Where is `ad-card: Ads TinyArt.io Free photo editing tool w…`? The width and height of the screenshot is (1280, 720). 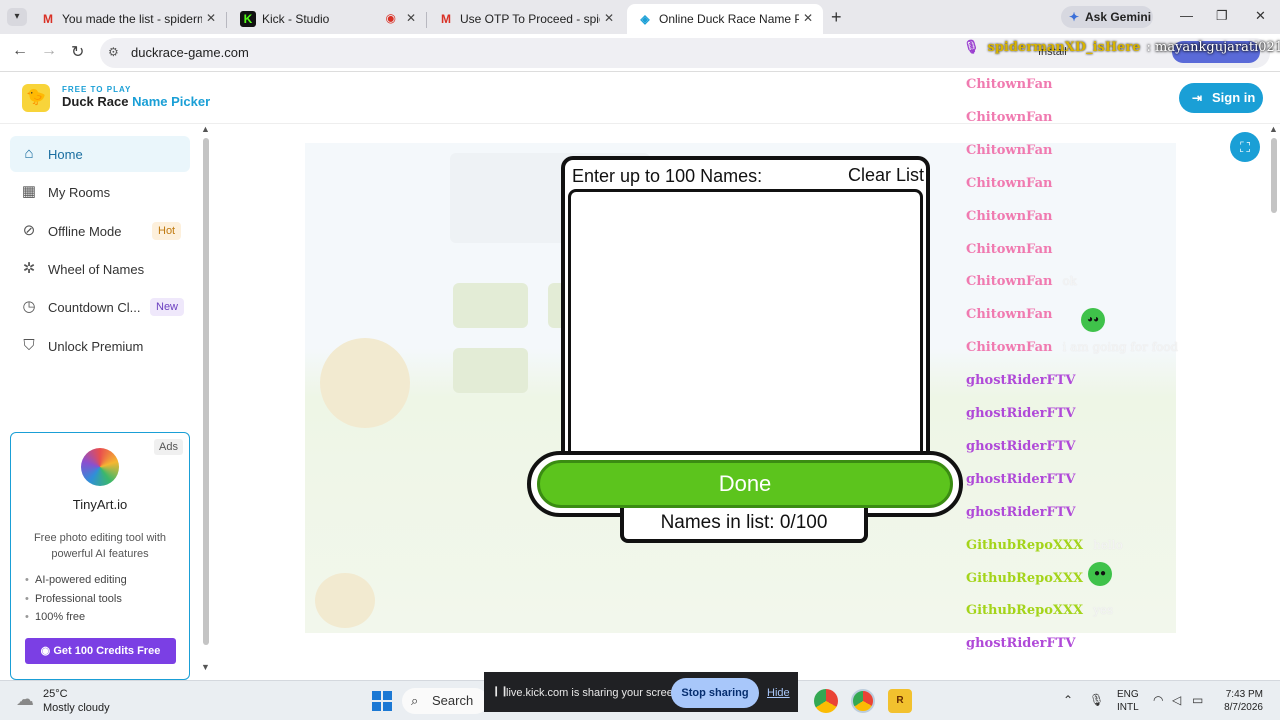
ad-card: Ads TinyArt.io Free photo editing tool w… is located at coordinates (100, 556).